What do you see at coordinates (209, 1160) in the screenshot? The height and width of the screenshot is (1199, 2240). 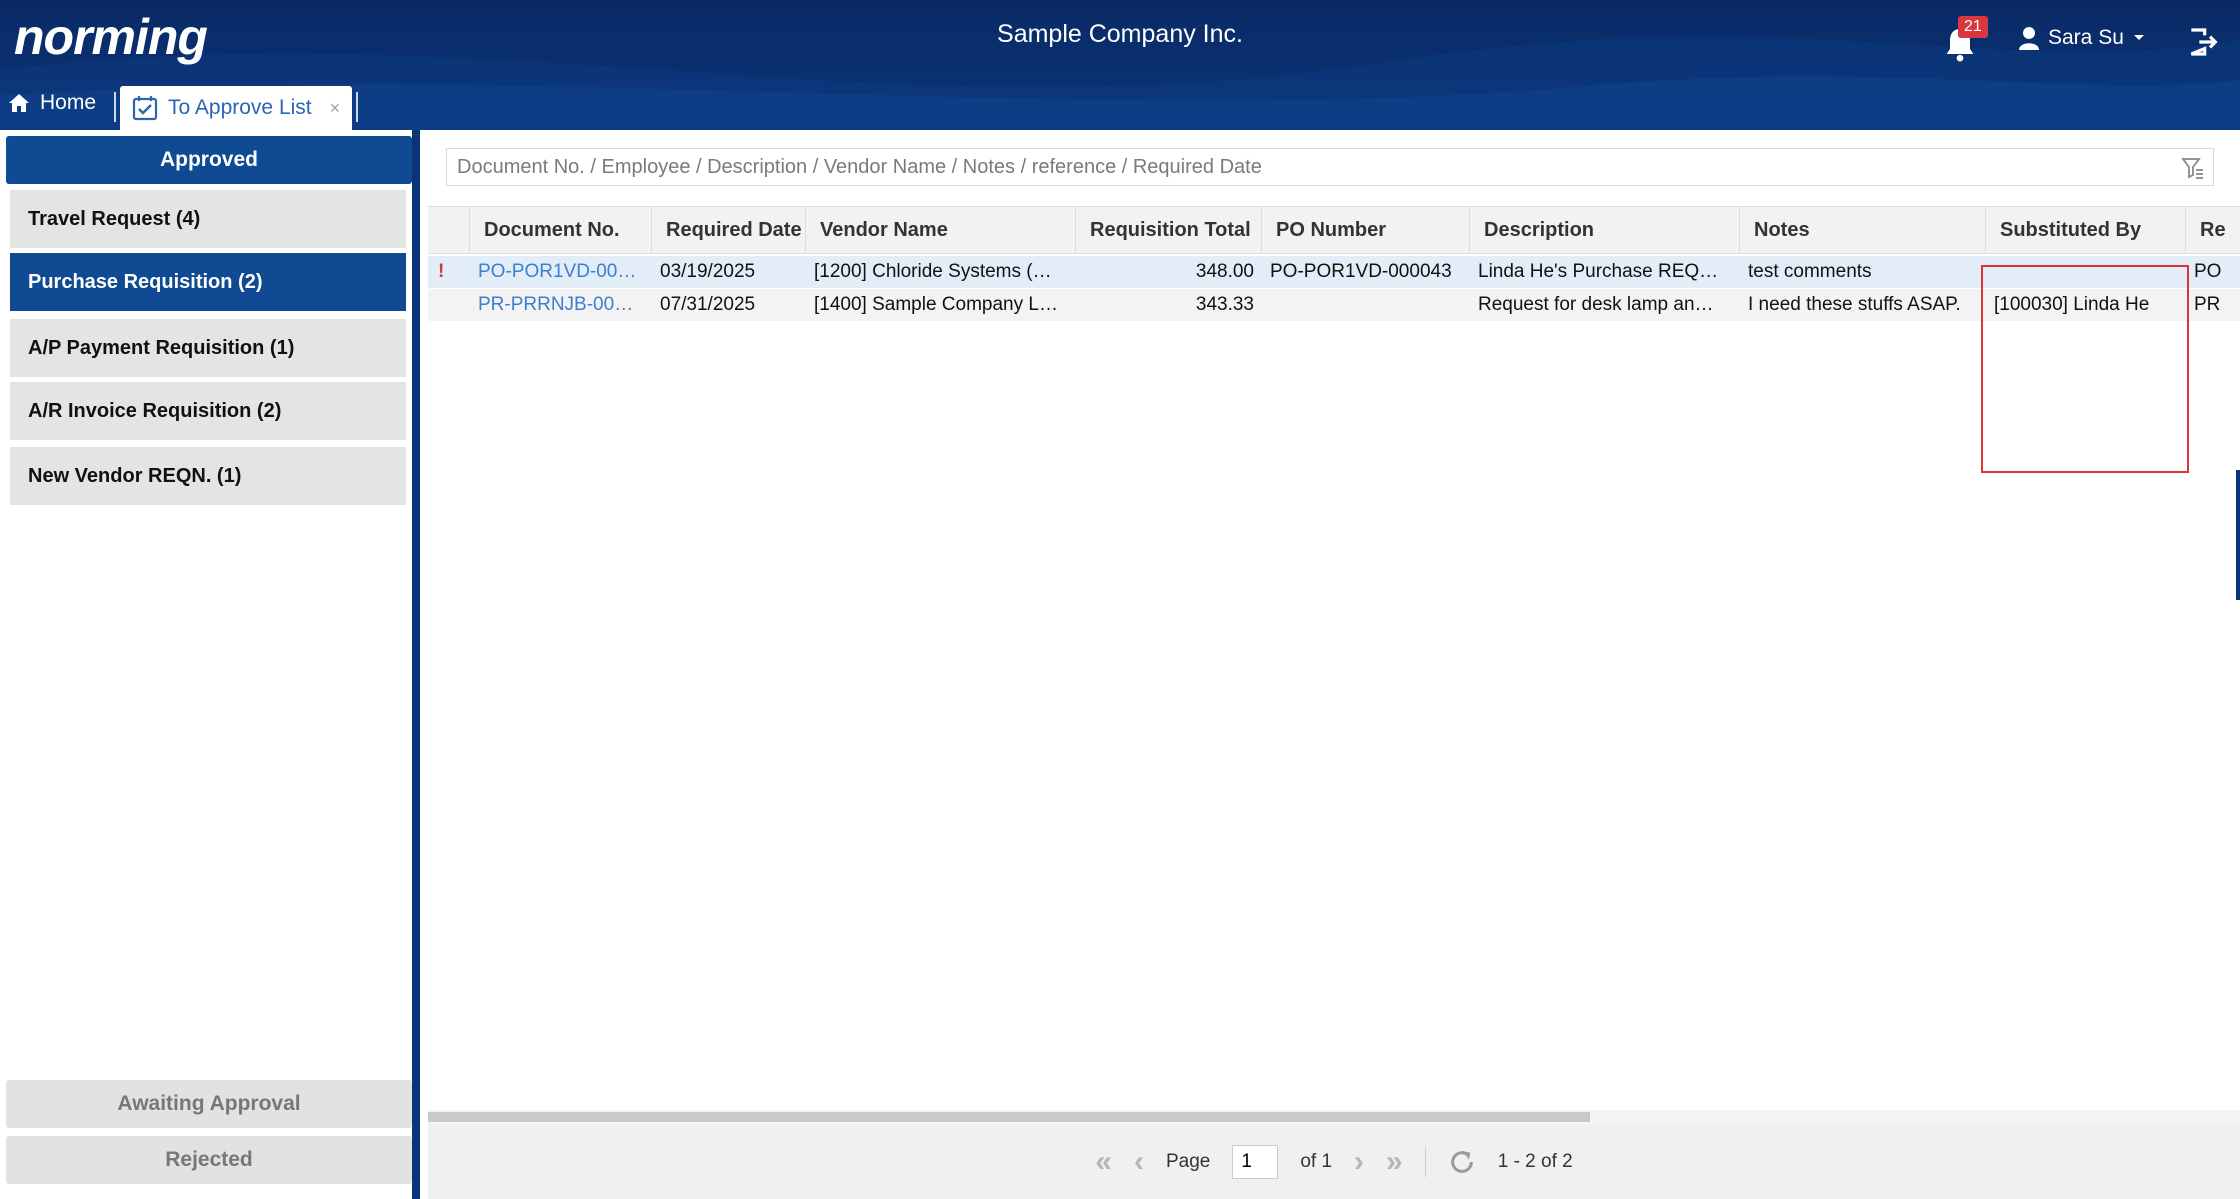 I see `rejected-button: Rejected` at bounding box center [209, 1160].